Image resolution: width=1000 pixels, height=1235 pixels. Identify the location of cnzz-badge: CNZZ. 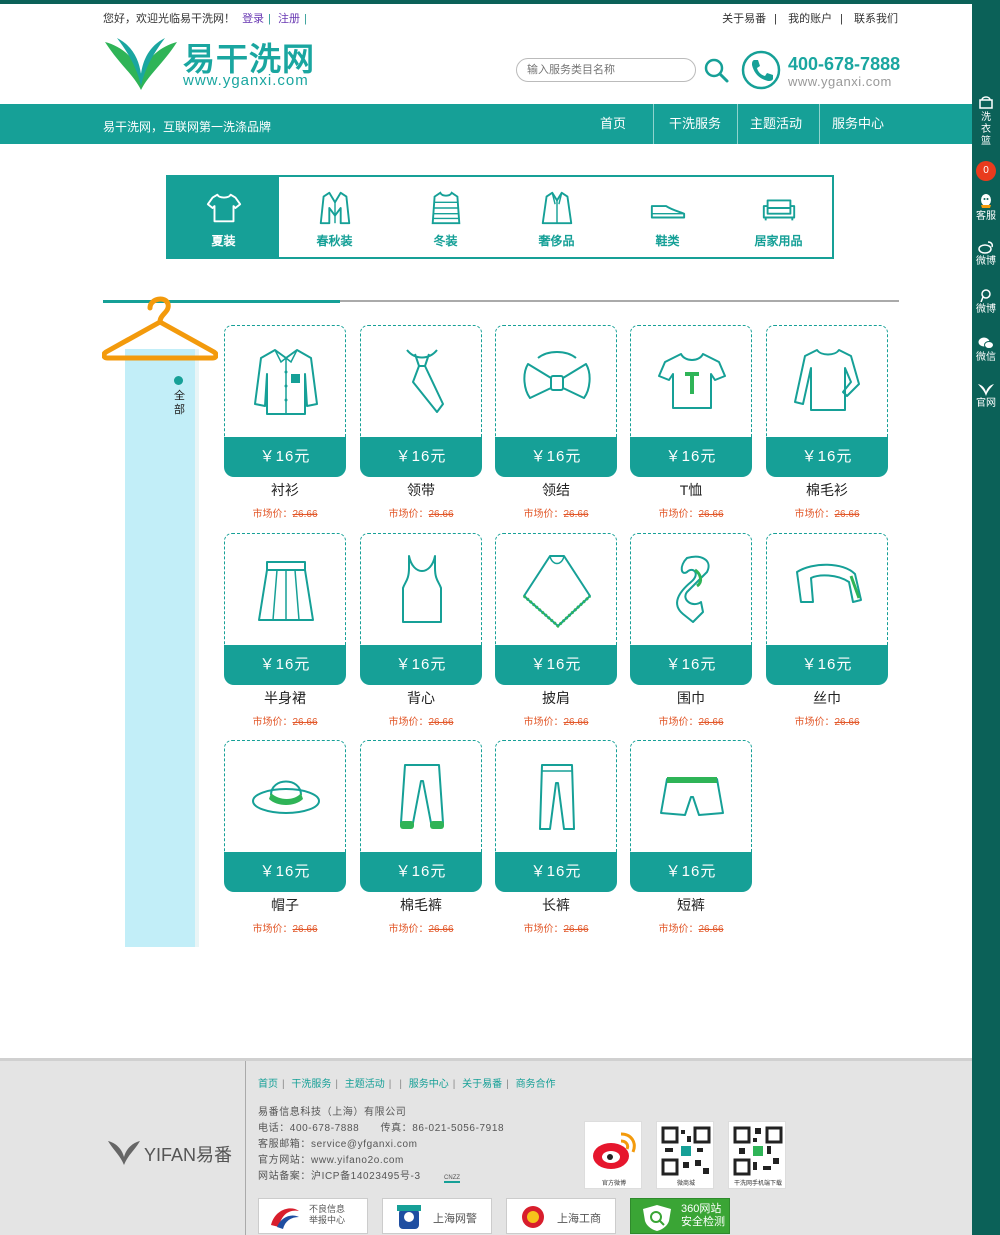
(452, 1179).